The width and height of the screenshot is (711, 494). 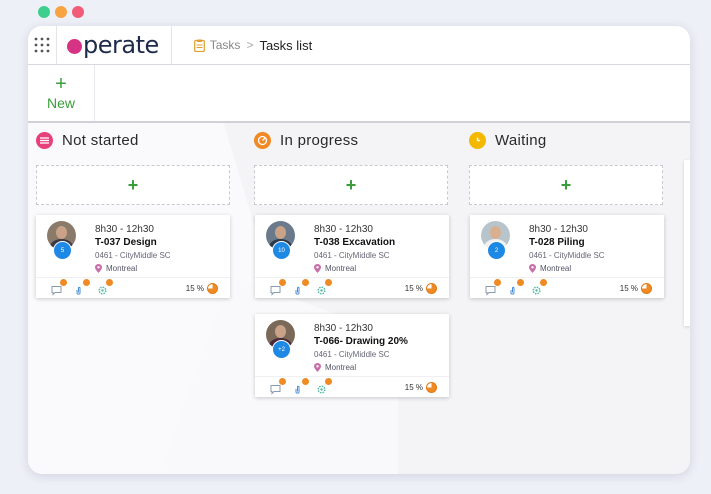 I want to click on task-title: T-037 Design, so click(x=126, y=242).